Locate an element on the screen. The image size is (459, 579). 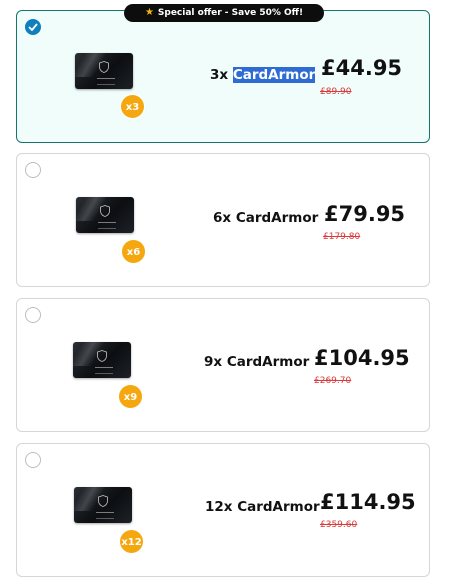
radio-selected-icon is located at coordinates (33, 27).